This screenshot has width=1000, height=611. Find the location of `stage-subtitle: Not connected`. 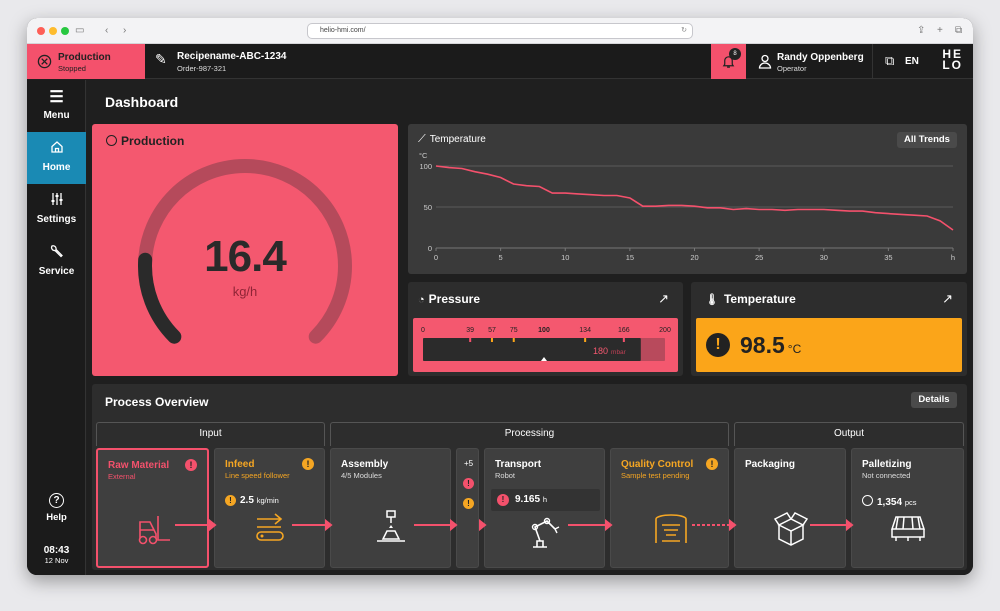

stage-subtitle: Not connected is located at coordinates (886, 475).